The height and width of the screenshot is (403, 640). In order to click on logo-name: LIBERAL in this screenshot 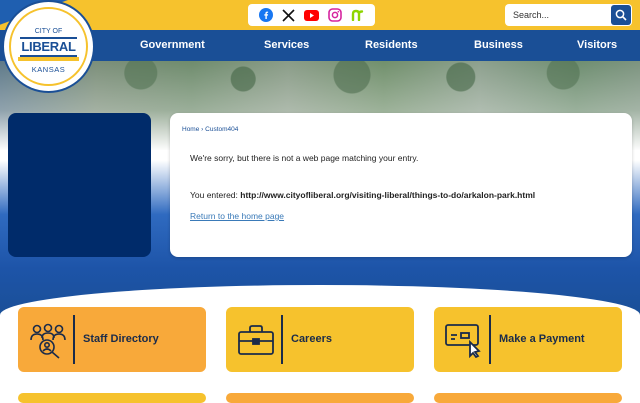, I will do `click(48, 47)`.